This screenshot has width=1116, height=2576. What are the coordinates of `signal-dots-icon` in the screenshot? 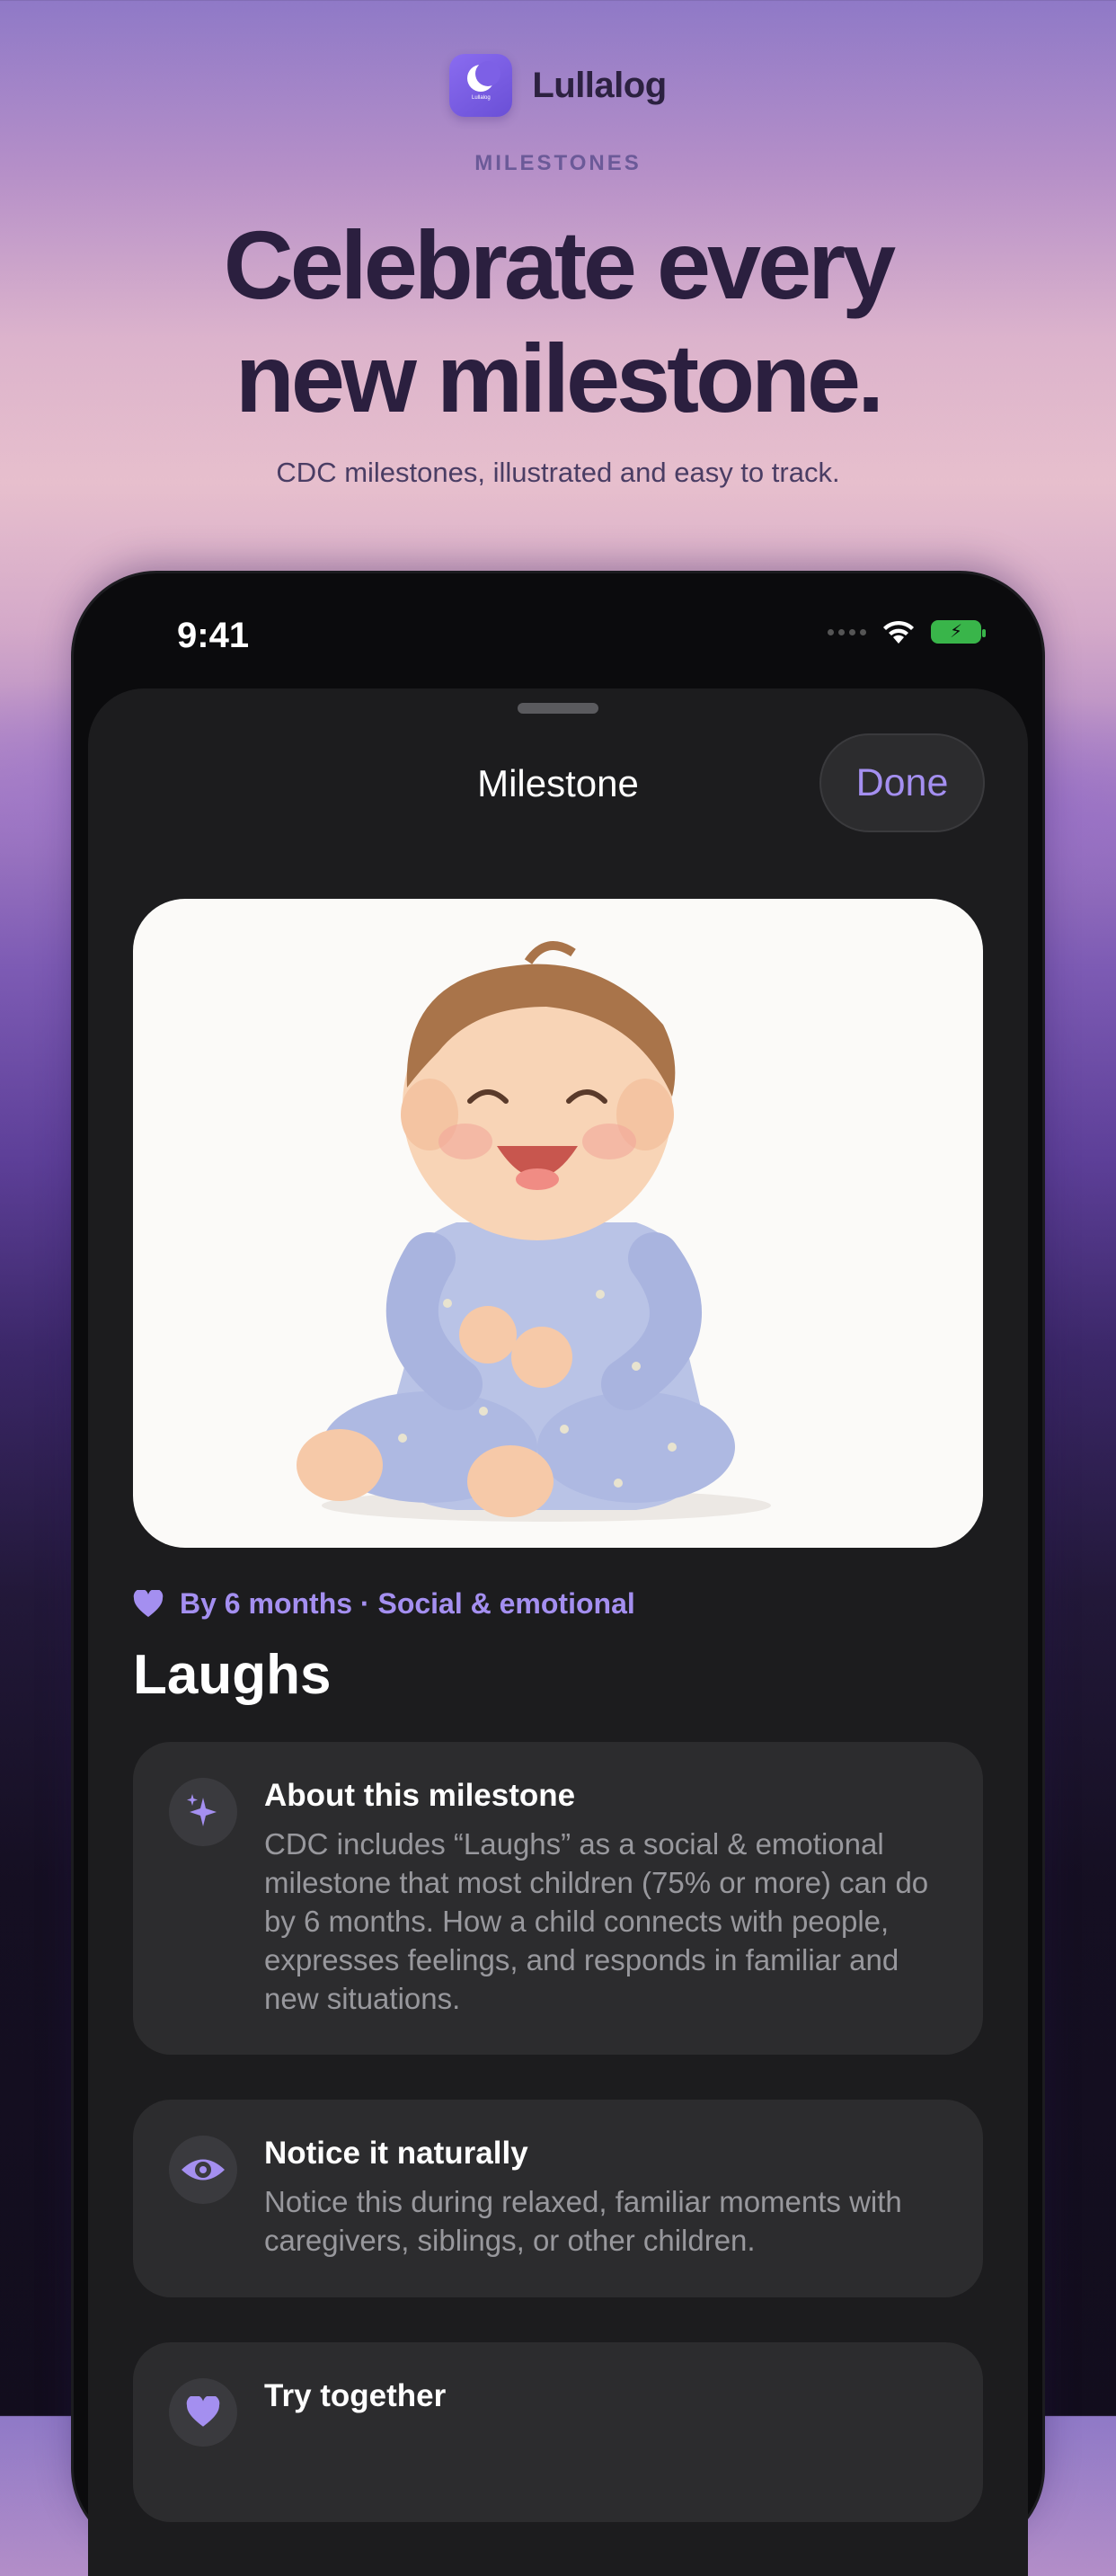 It's located at (847, 631).